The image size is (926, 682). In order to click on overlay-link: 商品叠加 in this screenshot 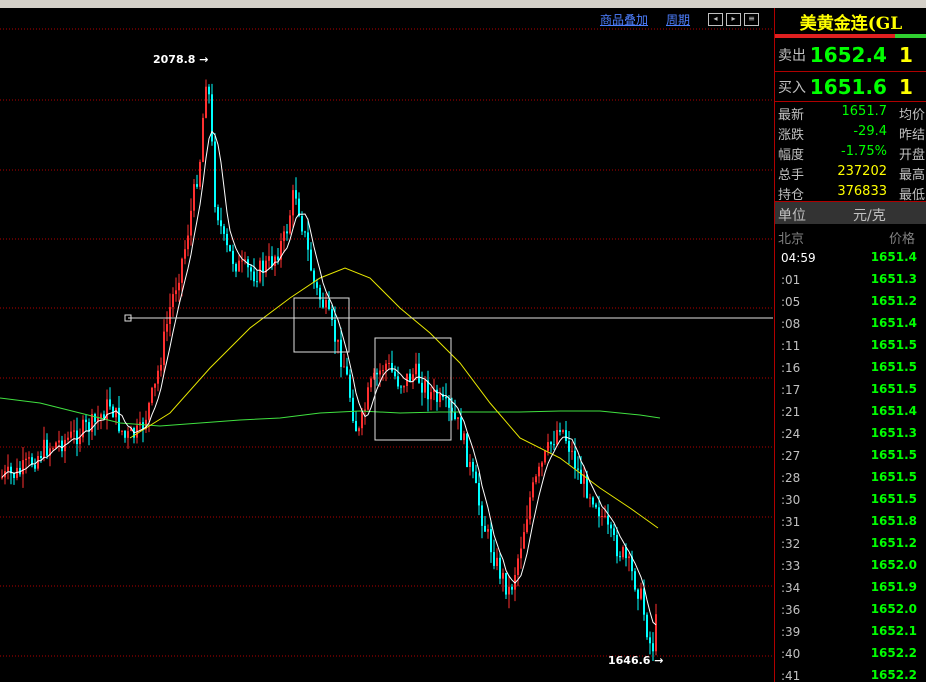, I will do `click(624, 19)`.